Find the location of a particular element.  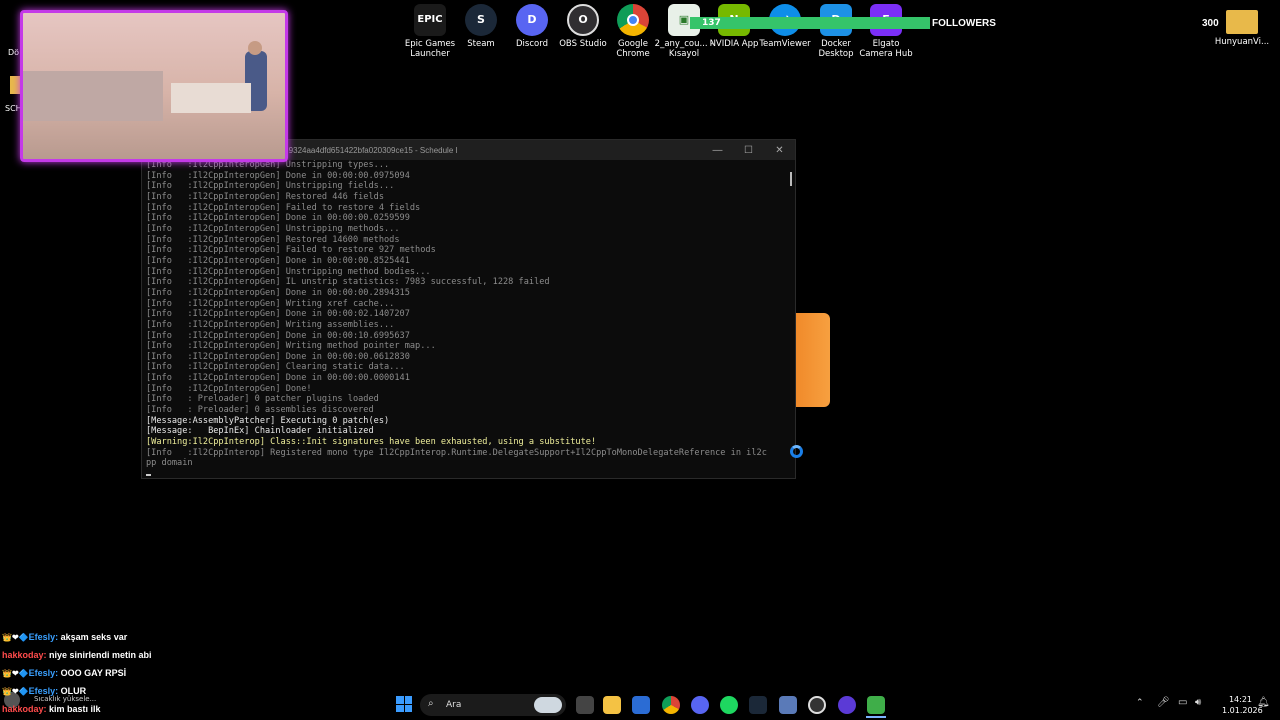

busy-cursor-icon is located at coordinates (796, 451).